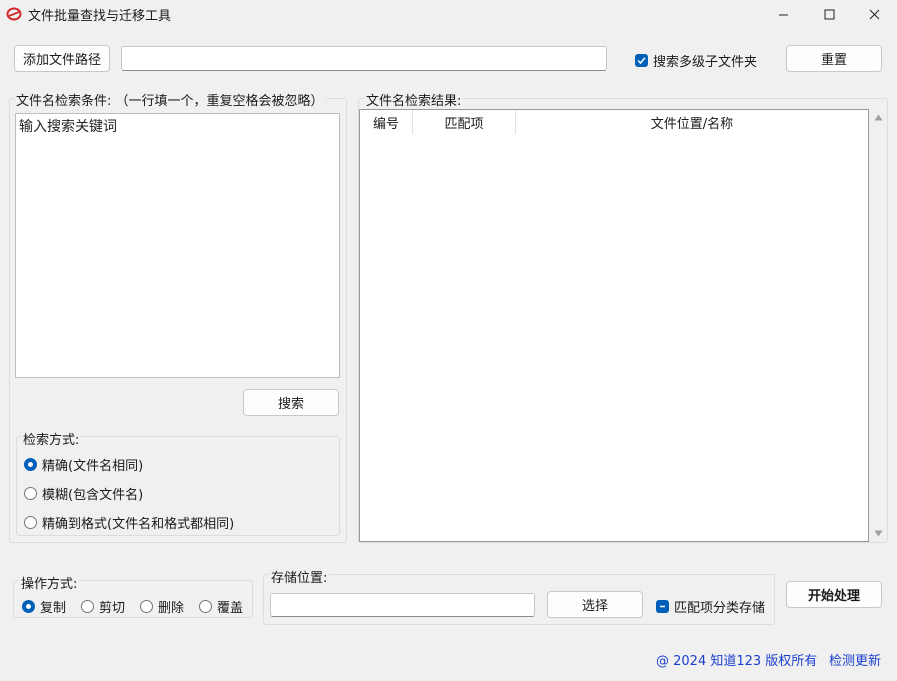 The height and width of the screenshot is (681, 897). What do you see at coordinates (100, 16) in the screenshot?
I see `window-title: 文件批量查找与迁移工具` at bounding box center [100, 16].